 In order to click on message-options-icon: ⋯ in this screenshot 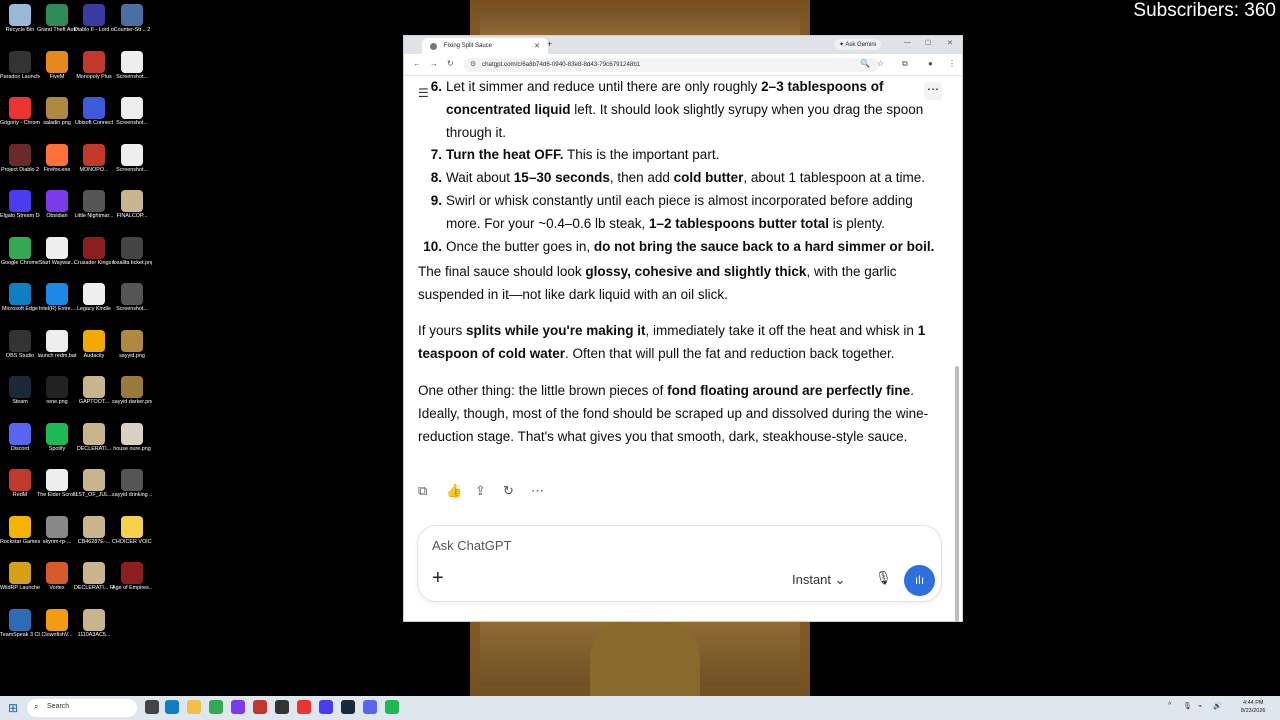, I will do `click(933, 91)`.